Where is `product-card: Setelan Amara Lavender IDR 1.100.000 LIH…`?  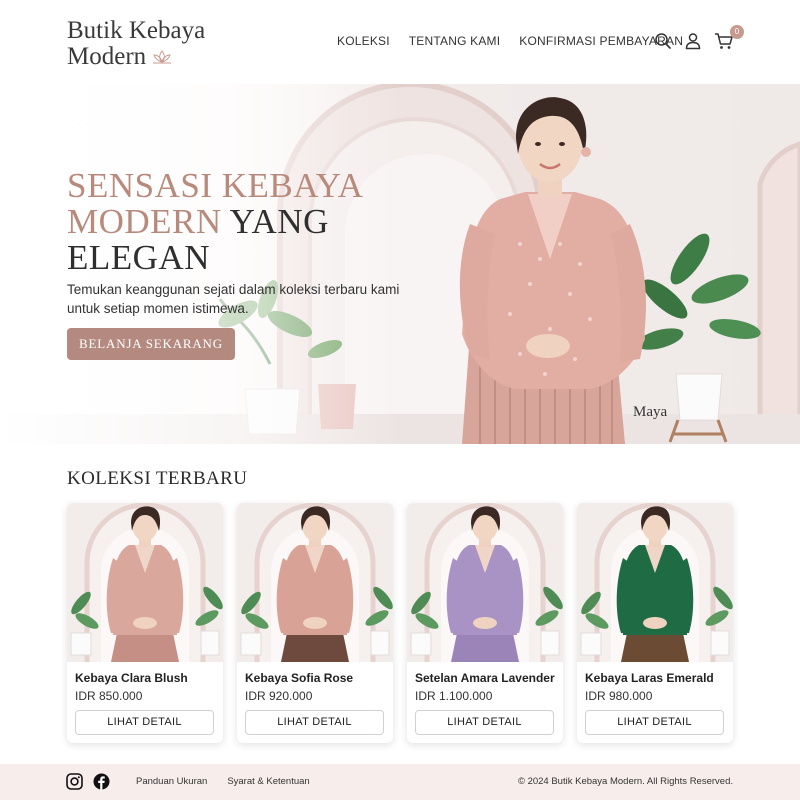
product-card: Setelan Amara Lavender IDR 1.100.000 LIH… is located at coordinates (485, 623).